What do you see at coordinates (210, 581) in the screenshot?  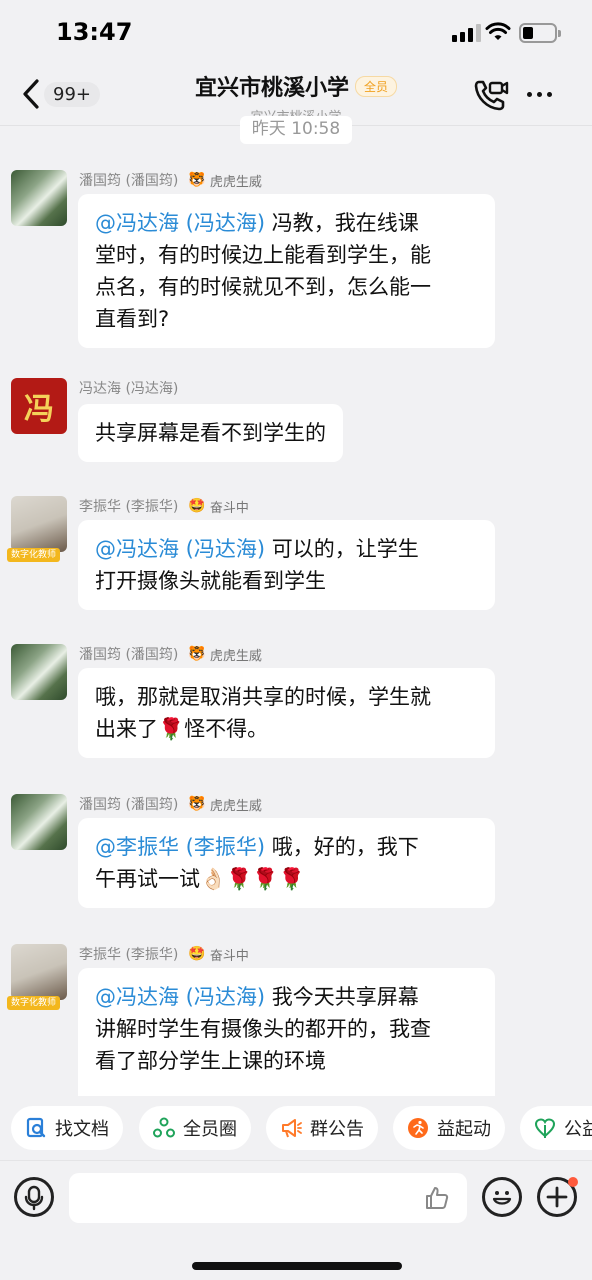 I see `message-text-line: 打开摄像头就能看到学生` at bounding box center [210, 581].